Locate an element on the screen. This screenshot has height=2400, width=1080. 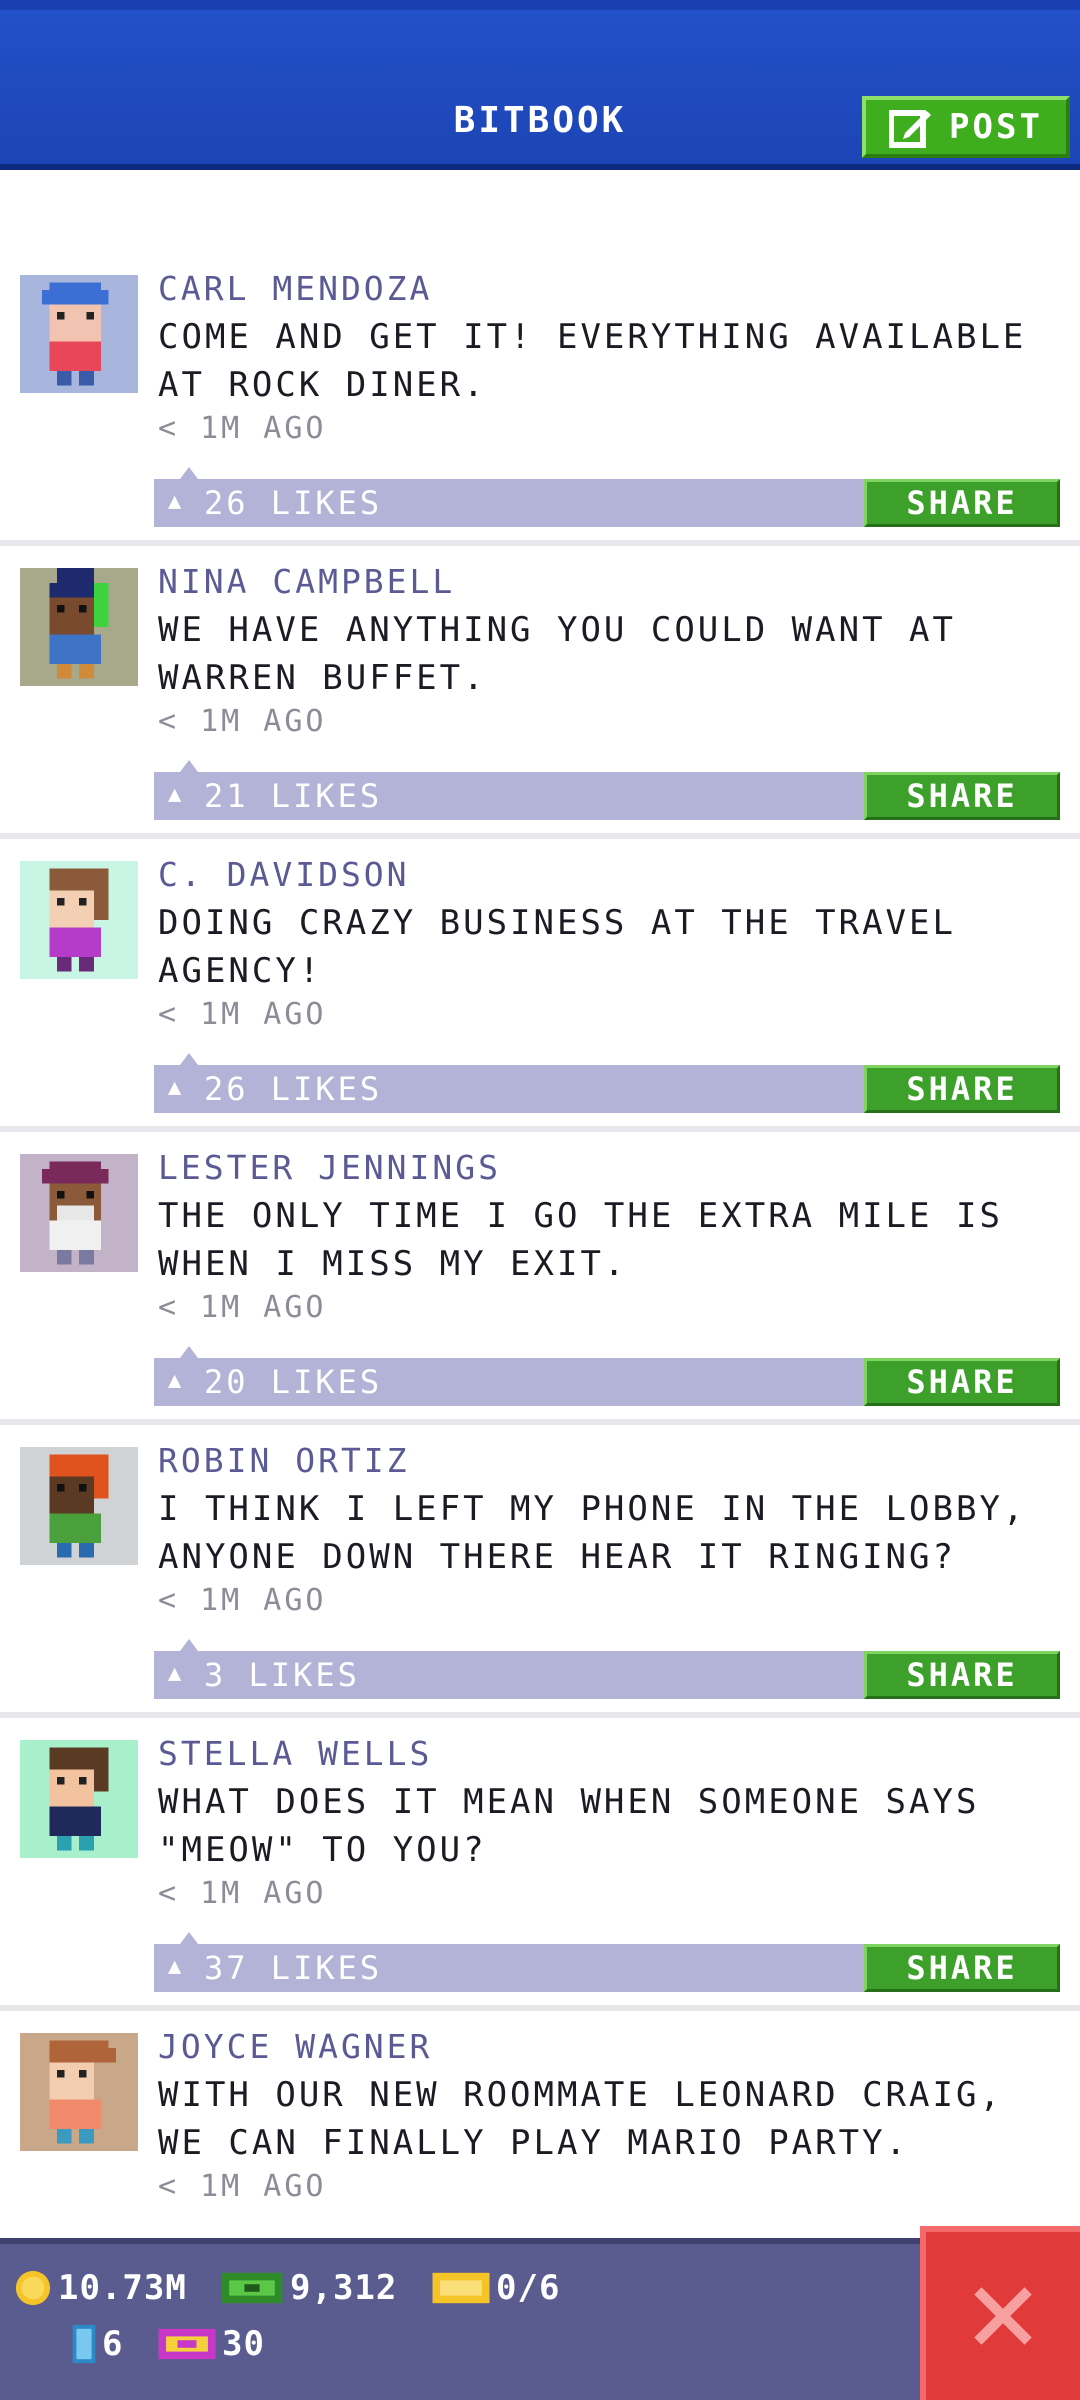
likes-count: 37 LIKES is located at coordinates (293, 1968).